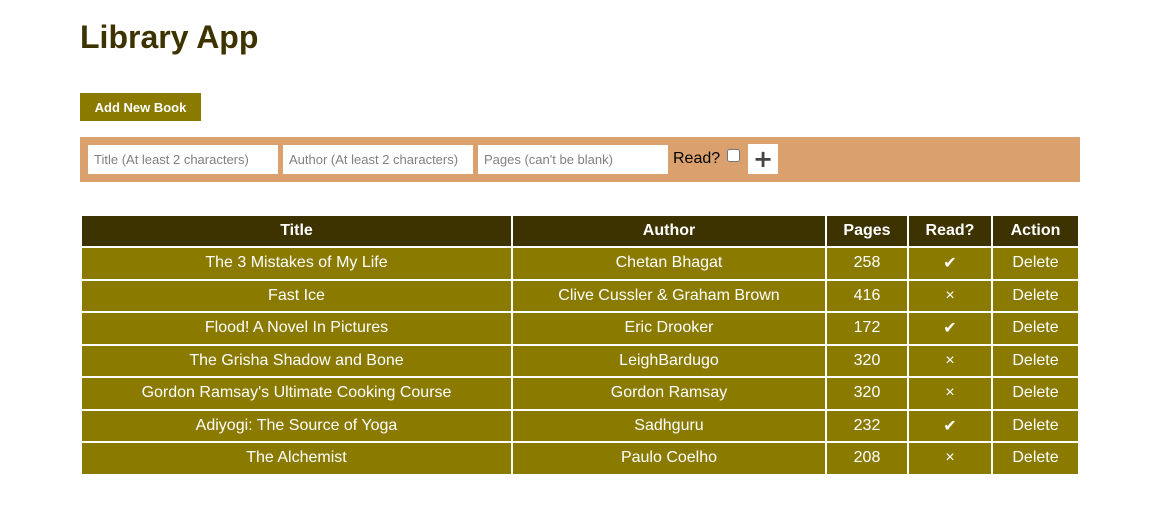  What do you see at coordinates (183, 159) in the screenshot?
I see `title-input` at bounding box center [183, 159].